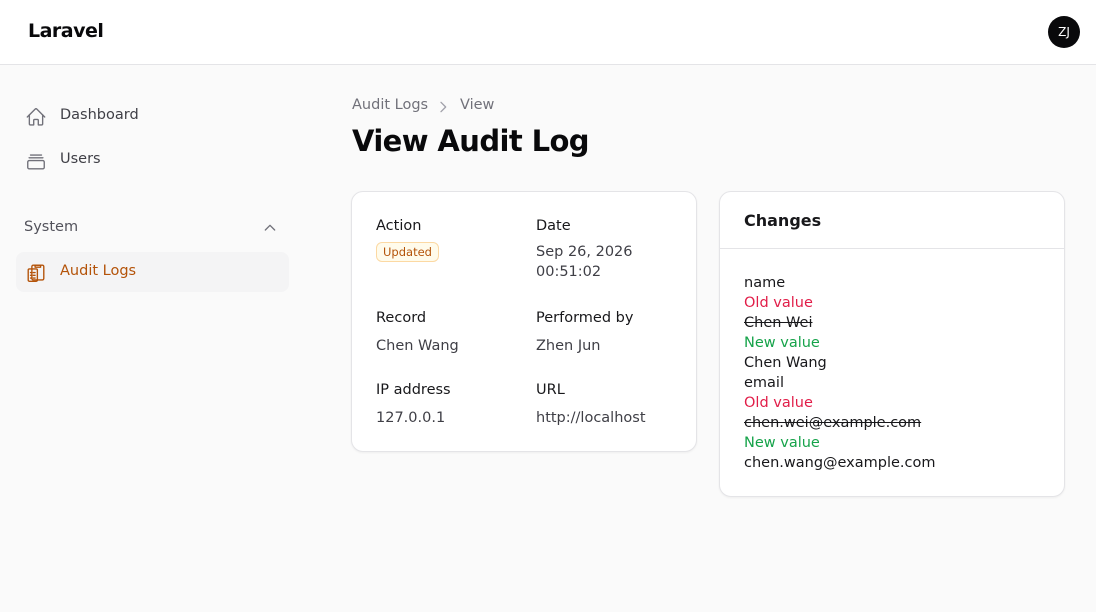 The height and width of the screenshot is (612, 1096). Describe the element at coordinates (548, 32) in the screenshot. I see `top-navbar: Laravel ZJ` at that location.